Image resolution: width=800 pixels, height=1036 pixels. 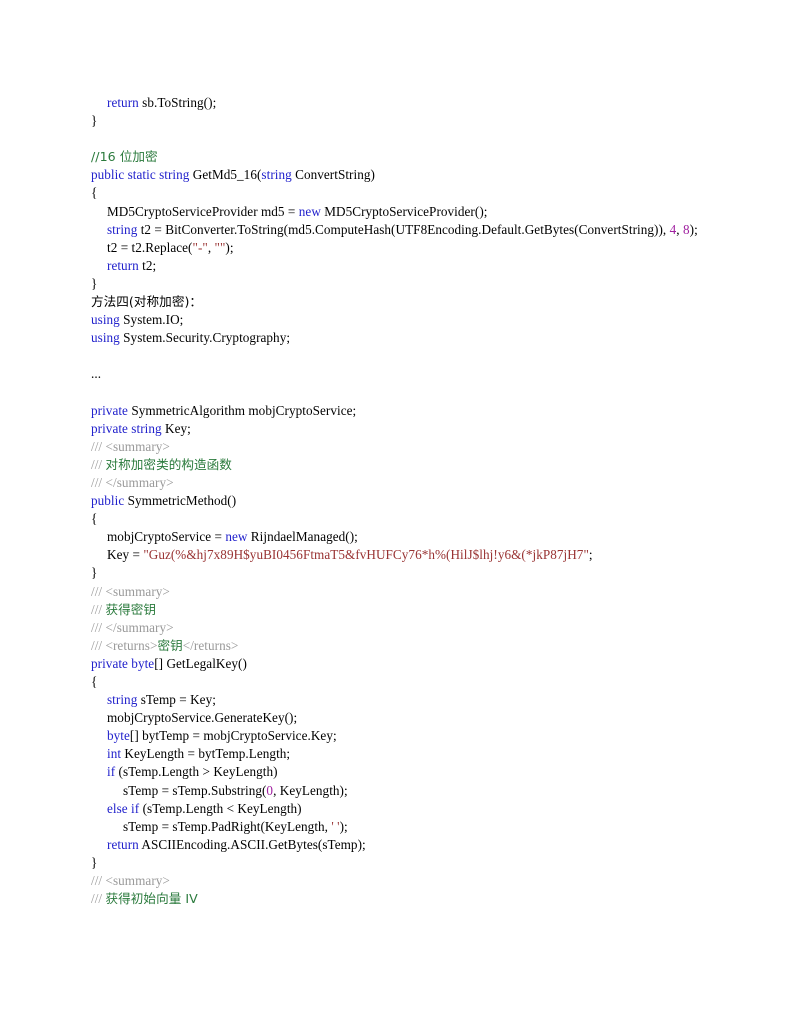 What do you see at coordinates (252, 844) in the screenshot?
I see `code-token-plain: ASCIIEncoding.ASCII.GetBytes(sTemp);` at bounding box center [252, 844].